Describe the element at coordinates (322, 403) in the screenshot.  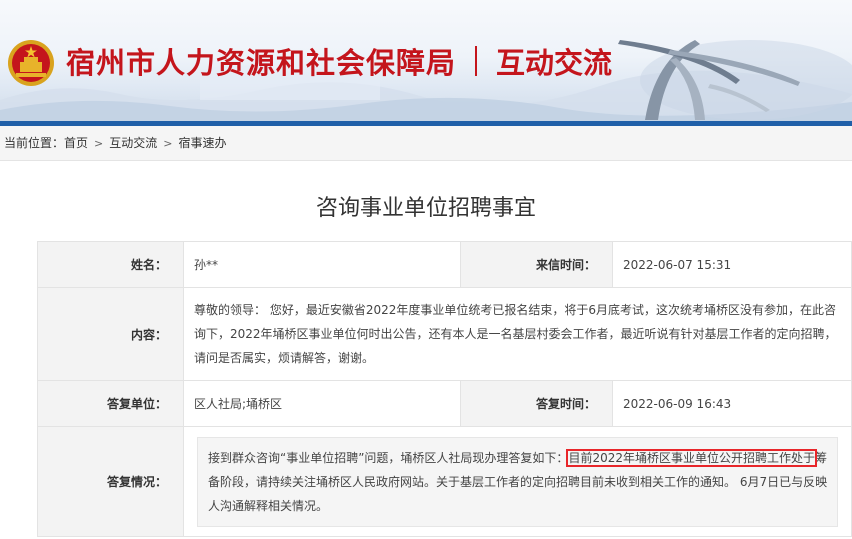
I see `reply-unit-value: 区人社局;埇桥区` at that location.